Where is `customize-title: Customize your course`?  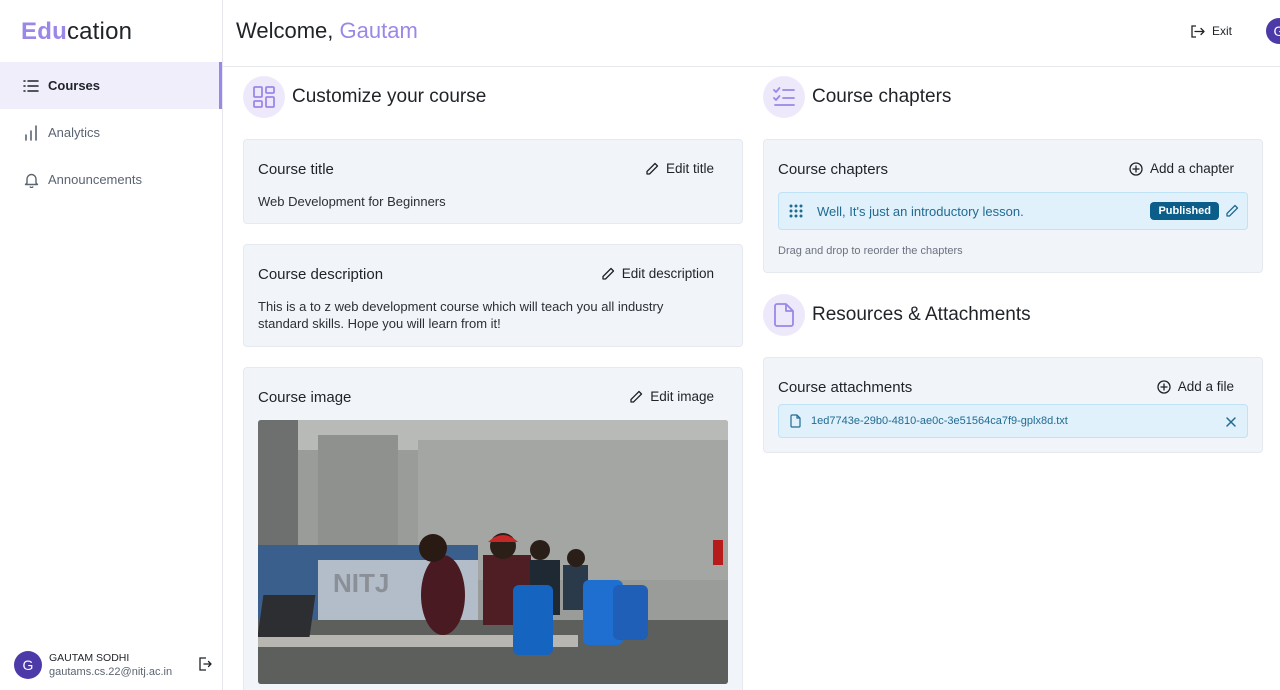
customize-title: Customize your course is located at coordinates (389, 96).